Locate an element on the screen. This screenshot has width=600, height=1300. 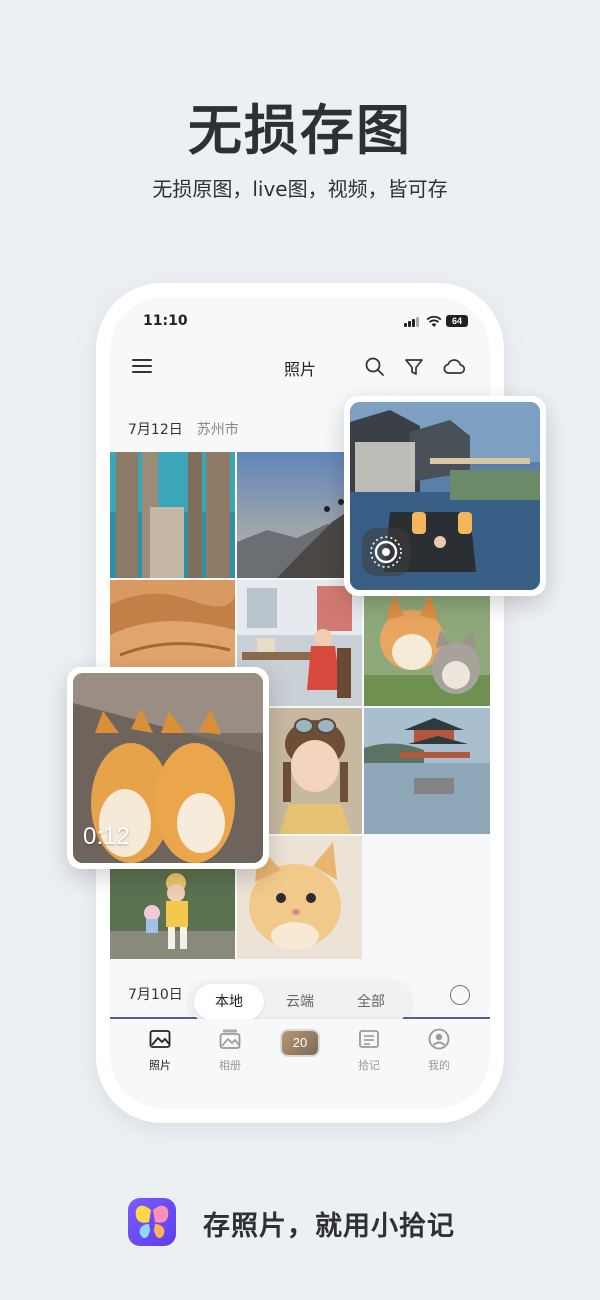
subheadline: 无损原图，live图，视频，皆可存 is located at coordinates (300, 189).